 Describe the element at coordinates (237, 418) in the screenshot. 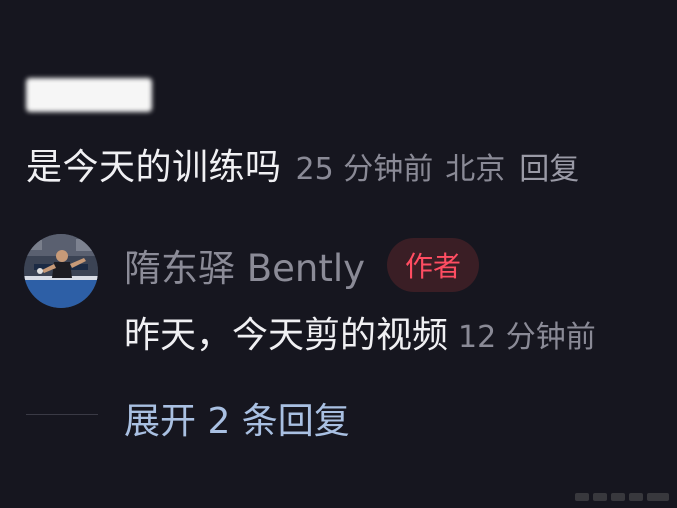

I see `expand-replies-button: 展开 2 条回复` at that location.